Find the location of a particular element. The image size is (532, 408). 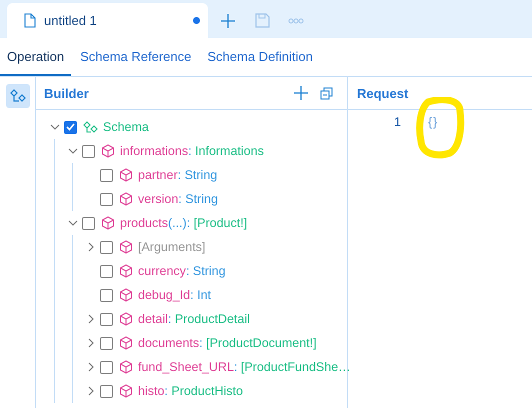

field-label: informations: Informations is located at coordinates (192, 151).